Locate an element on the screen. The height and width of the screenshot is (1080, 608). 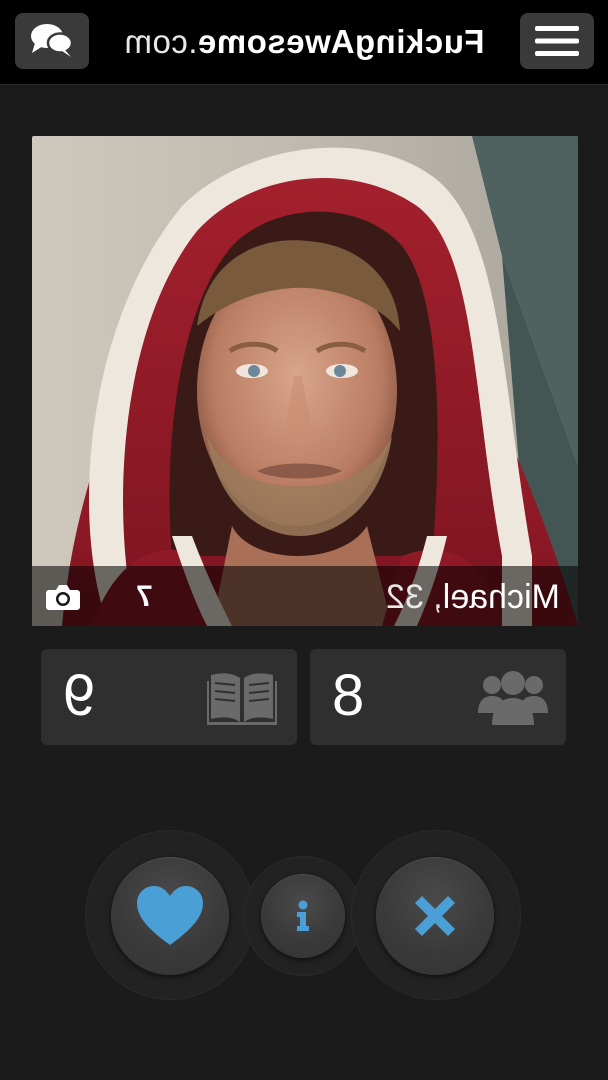
top-bar: FuckingAwesome.com is located at coordinates (304, 42).